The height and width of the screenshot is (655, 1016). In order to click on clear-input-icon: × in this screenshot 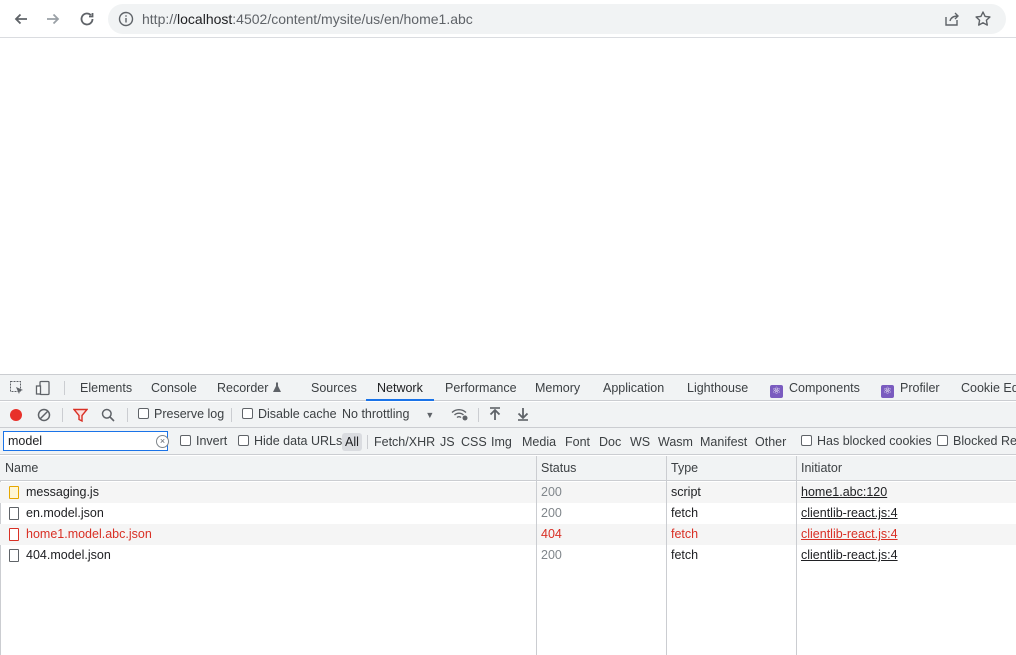, I will do `click(162, 441)`.